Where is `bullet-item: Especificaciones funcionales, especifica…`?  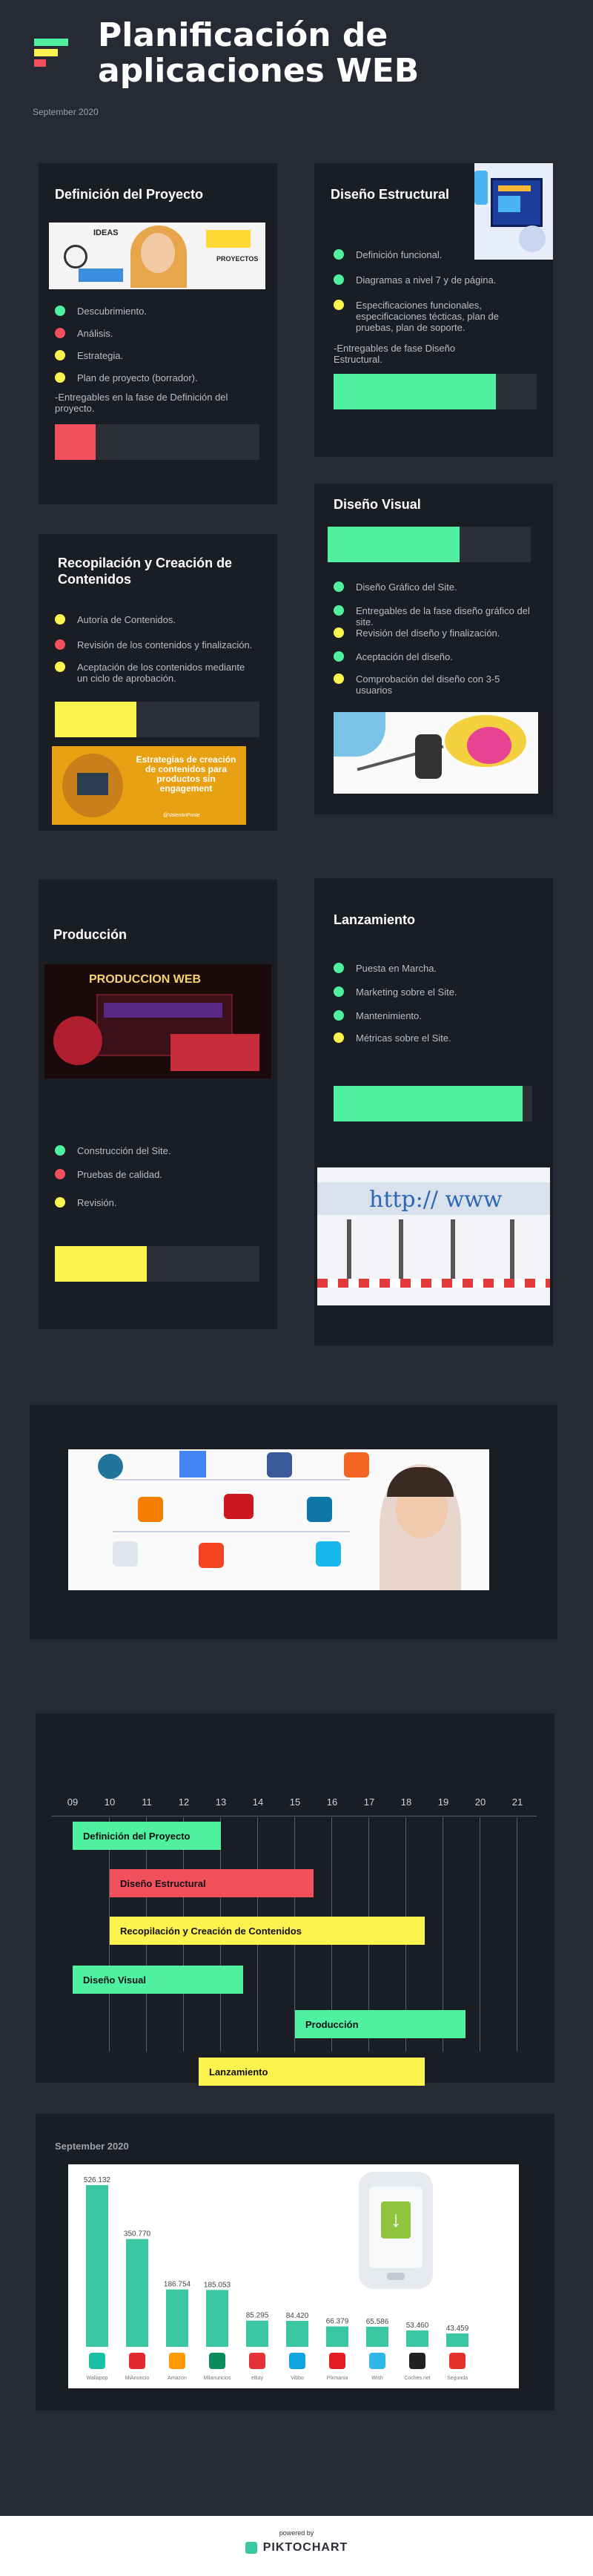 bullet-item: Especificaciones funcionales, especifica… is located at coordinates (433, 316).